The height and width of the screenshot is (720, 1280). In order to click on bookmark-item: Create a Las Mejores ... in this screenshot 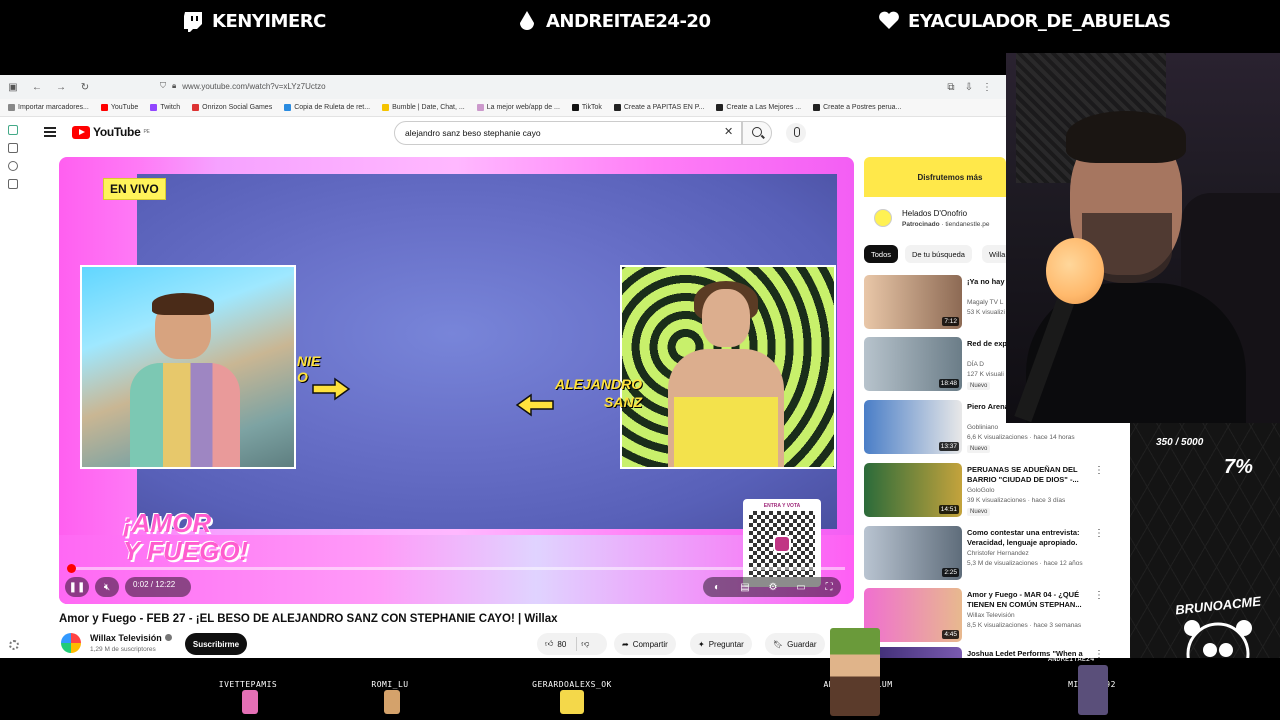, I will do `click(758, 107)`.